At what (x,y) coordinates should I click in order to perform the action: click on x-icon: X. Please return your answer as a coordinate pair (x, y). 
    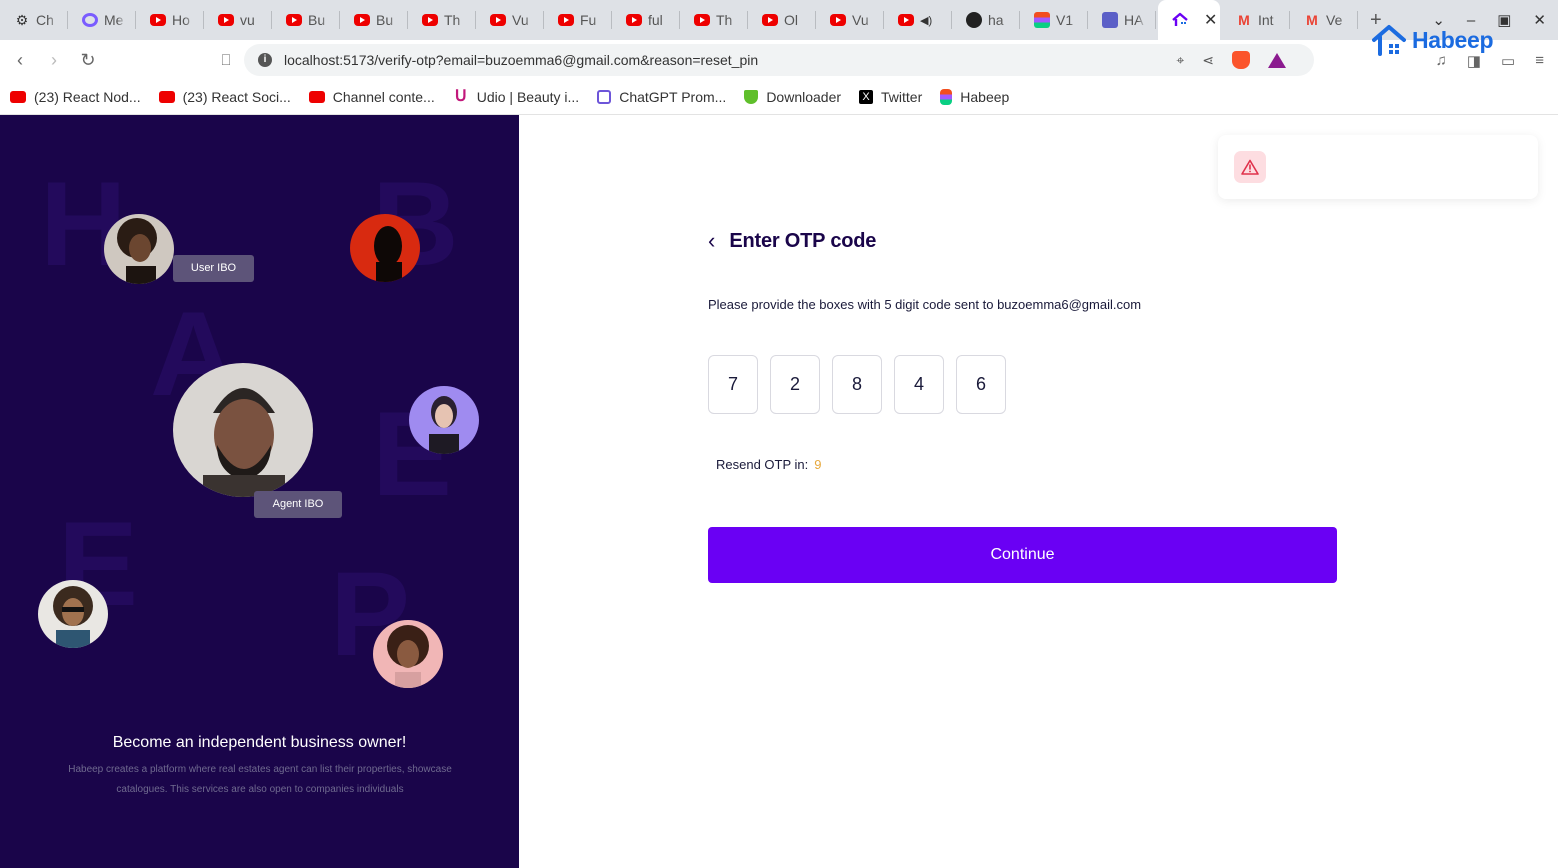
    Looking at the image, I should click on (866, 97).